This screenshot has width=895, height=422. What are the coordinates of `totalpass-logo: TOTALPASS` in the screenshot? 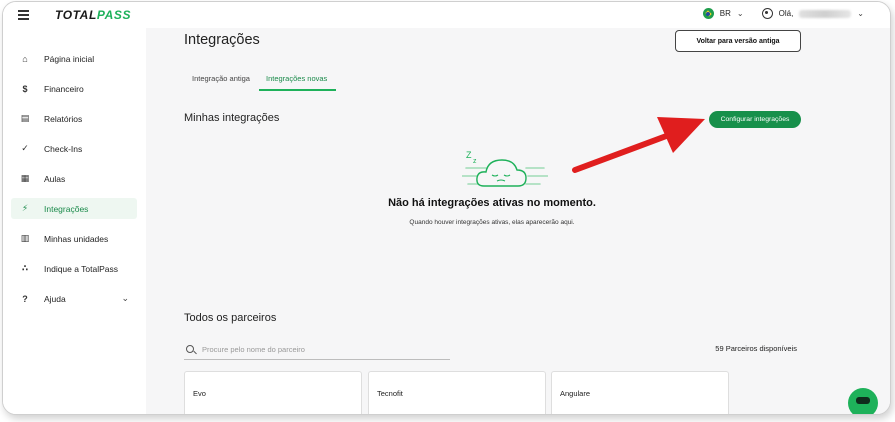 It's located at (93, 15).